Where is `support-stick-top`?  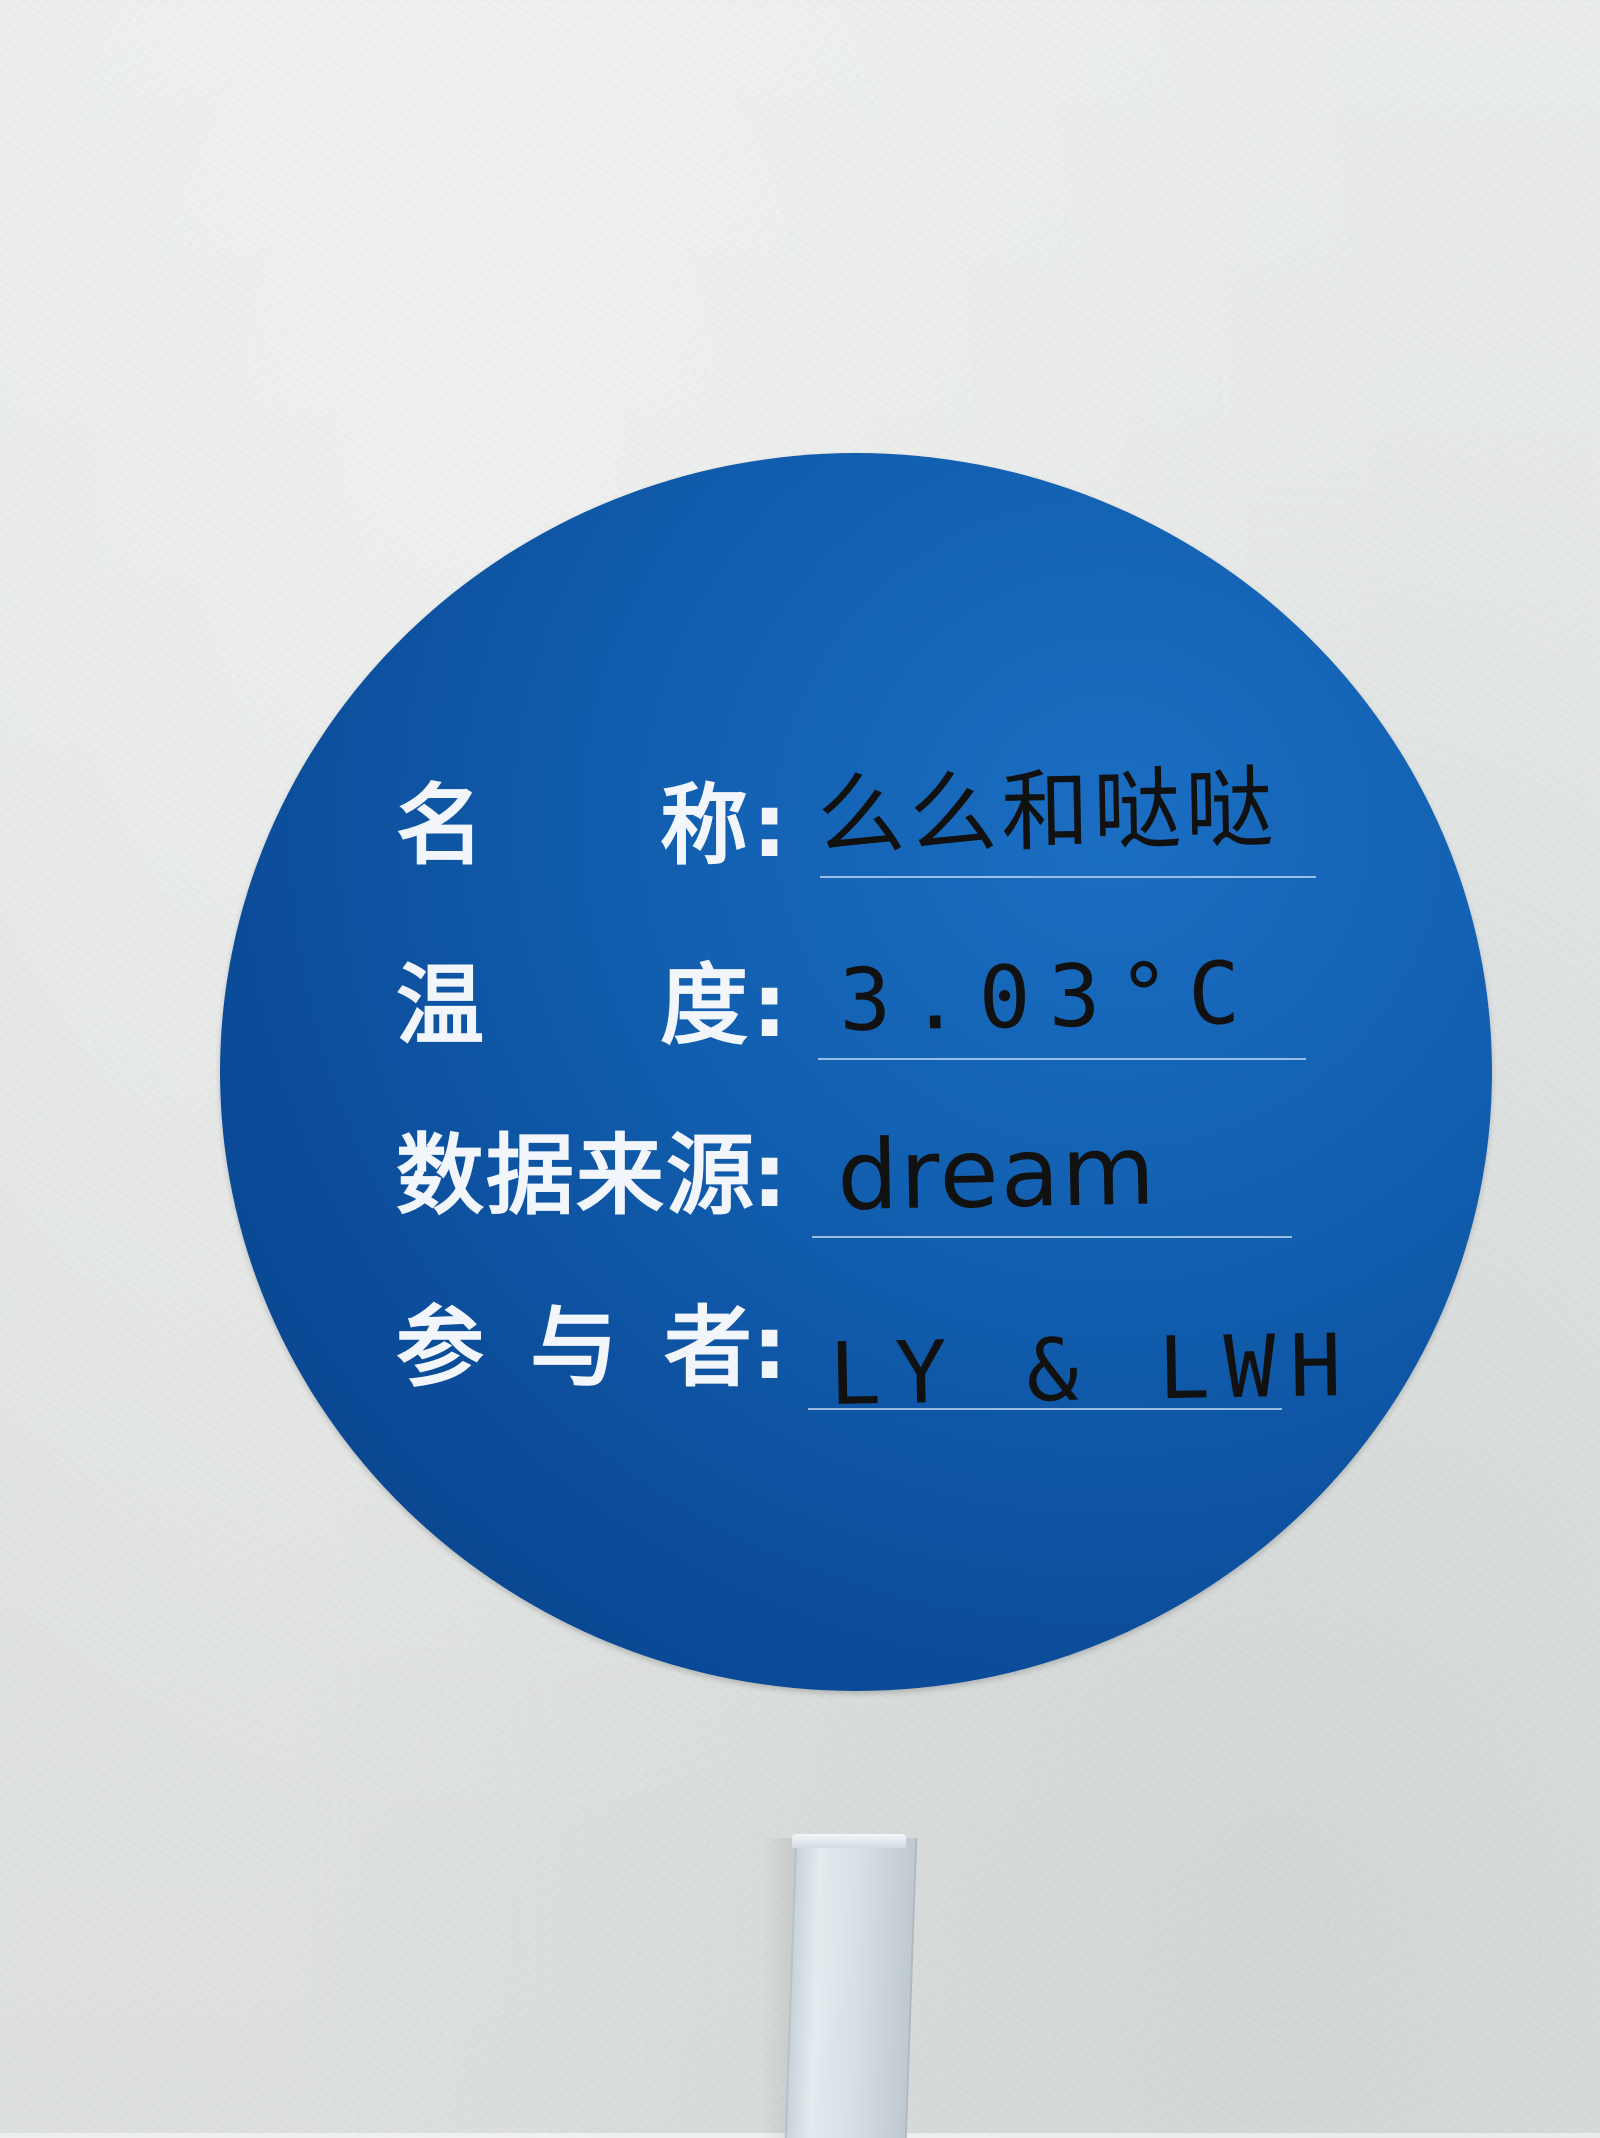 support-stick-top is located at coordinates (849, 1841).